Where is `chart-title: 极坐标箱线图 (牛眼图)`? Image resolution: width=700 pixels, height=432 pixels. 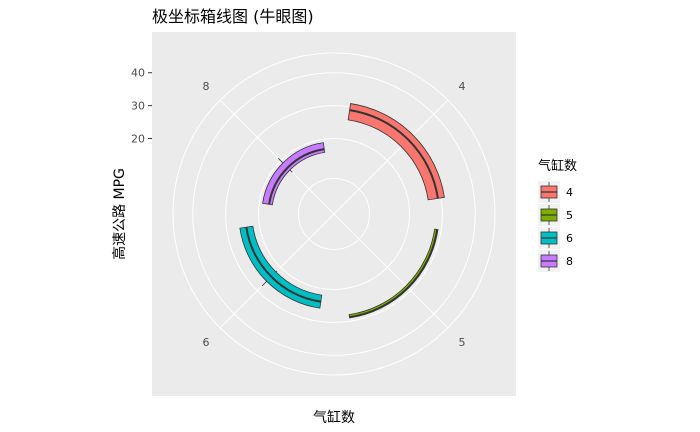
chart-title: 极坐标箱线图 (牛眼图) is located at coordinates (233, 16).